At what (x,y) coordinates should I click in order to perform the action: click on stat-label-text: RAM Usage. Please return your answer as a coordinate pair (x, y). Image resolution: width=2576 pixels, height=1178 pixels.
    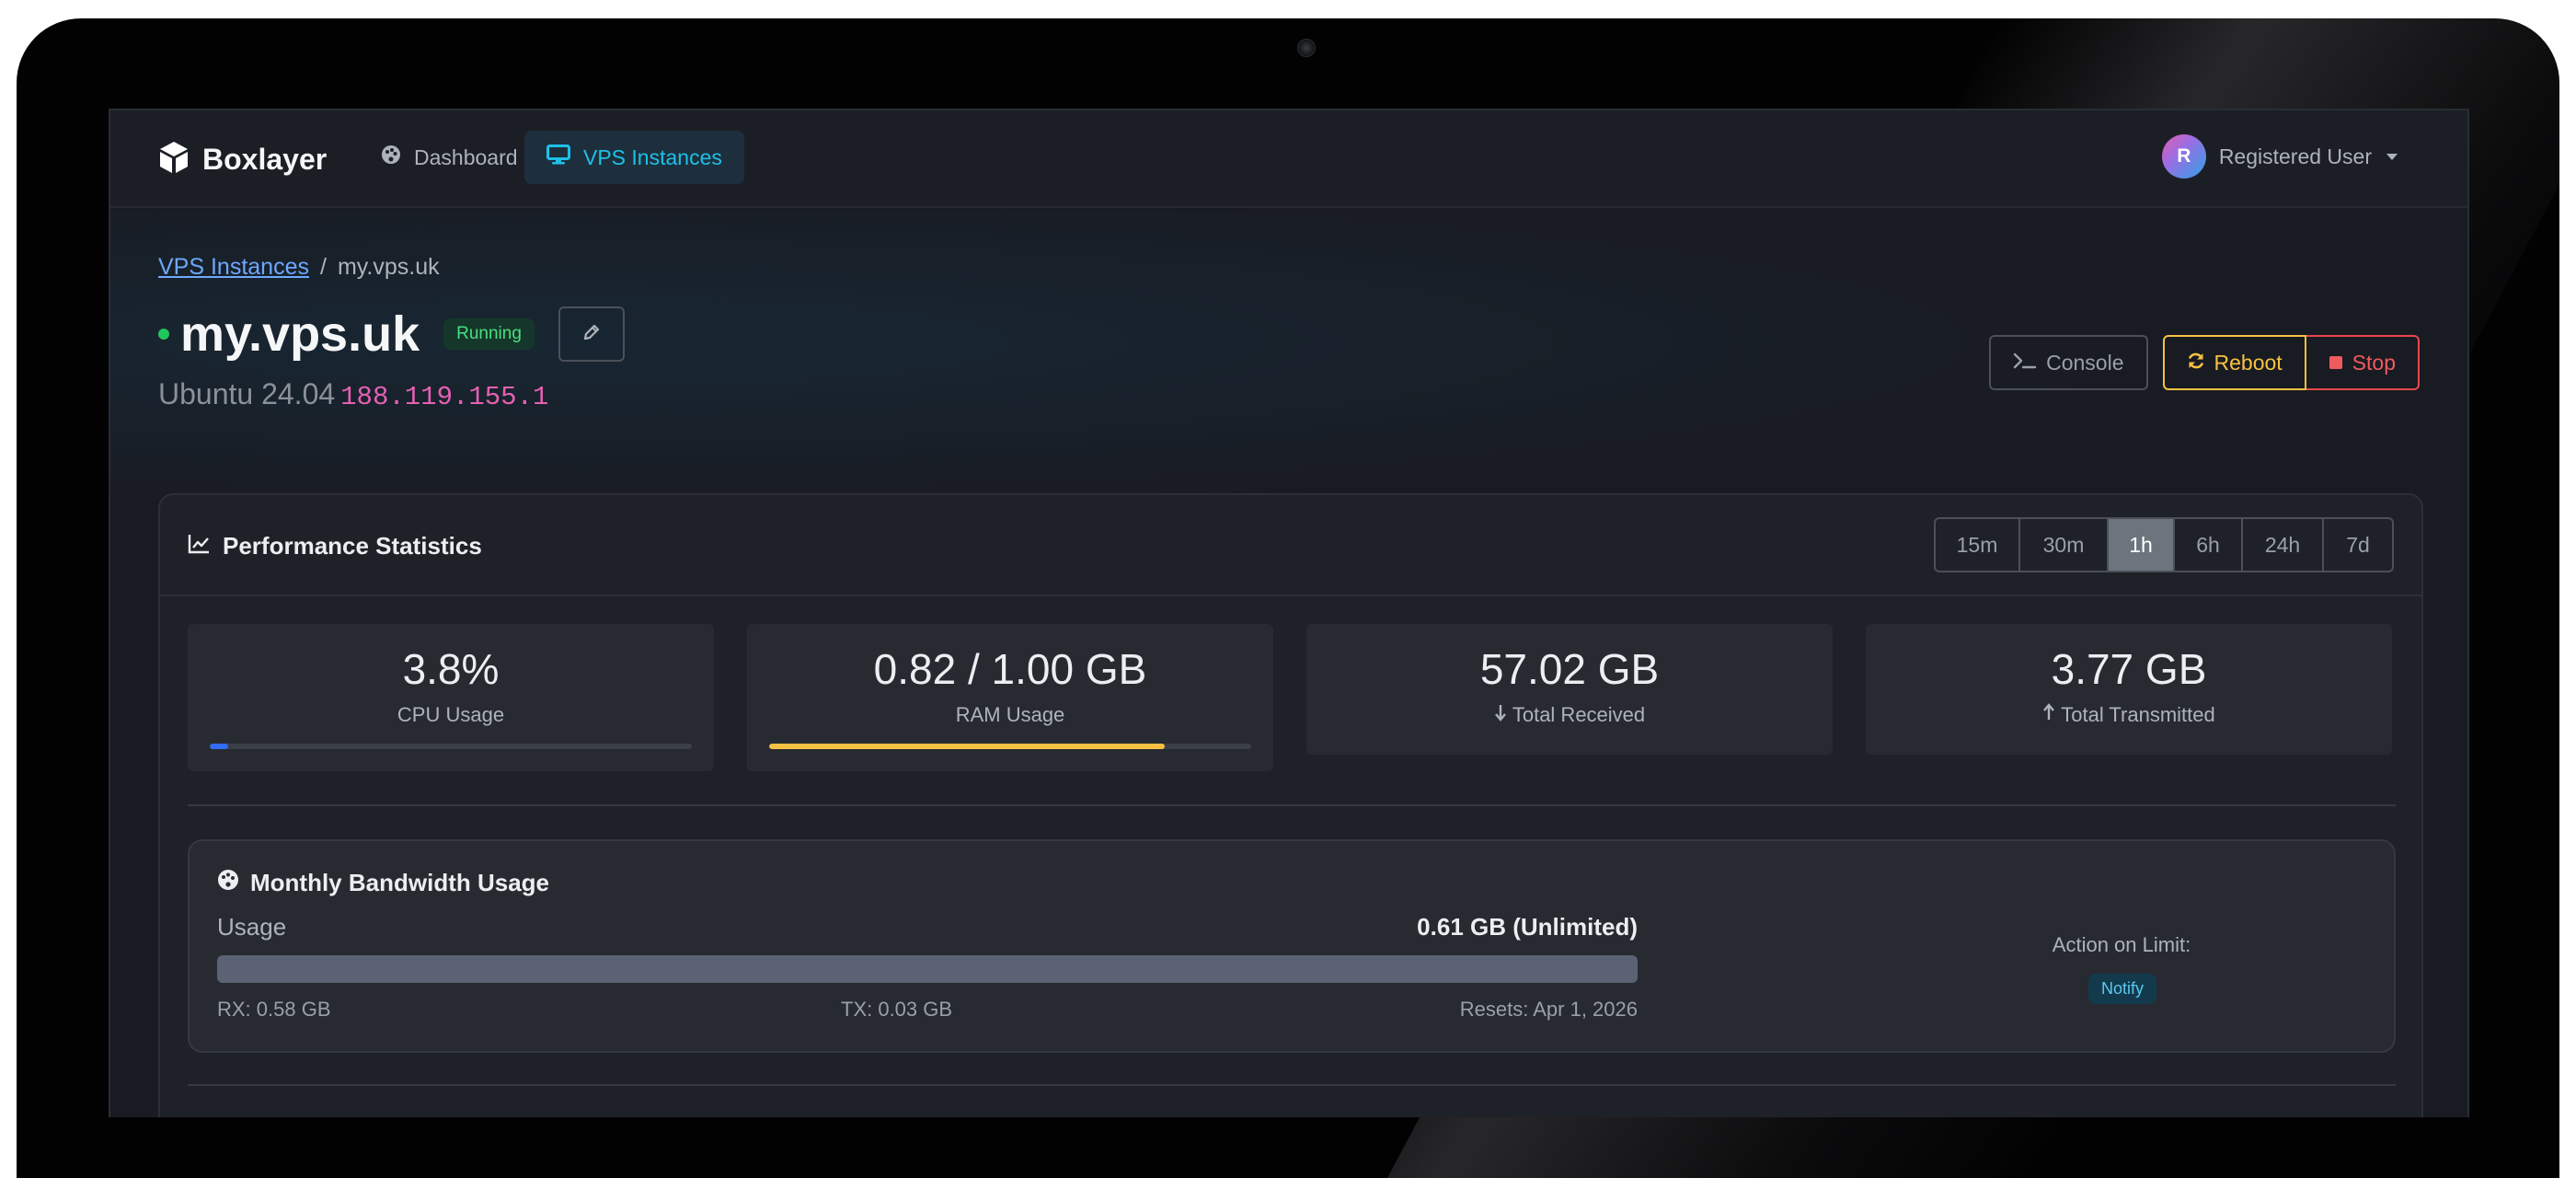
    Looking at the image, I should click on (1010, 714).